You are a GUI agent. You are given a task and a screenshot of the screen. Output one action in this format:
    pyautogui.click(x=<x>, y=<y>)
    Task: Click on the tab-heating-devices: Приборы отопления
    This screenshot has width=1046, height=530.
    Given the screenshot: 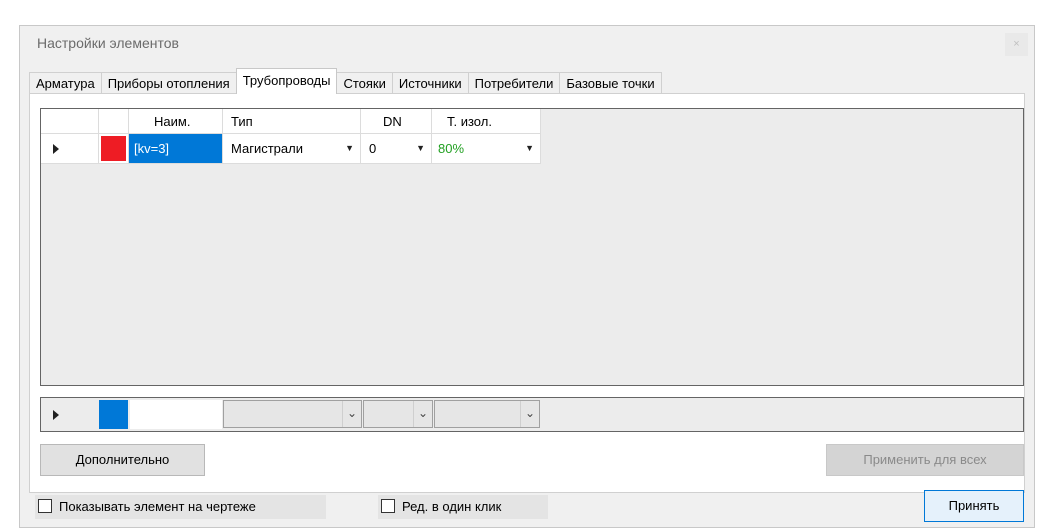 What is the action you would take?
    pyautogui.click(x=168, y=83)
    